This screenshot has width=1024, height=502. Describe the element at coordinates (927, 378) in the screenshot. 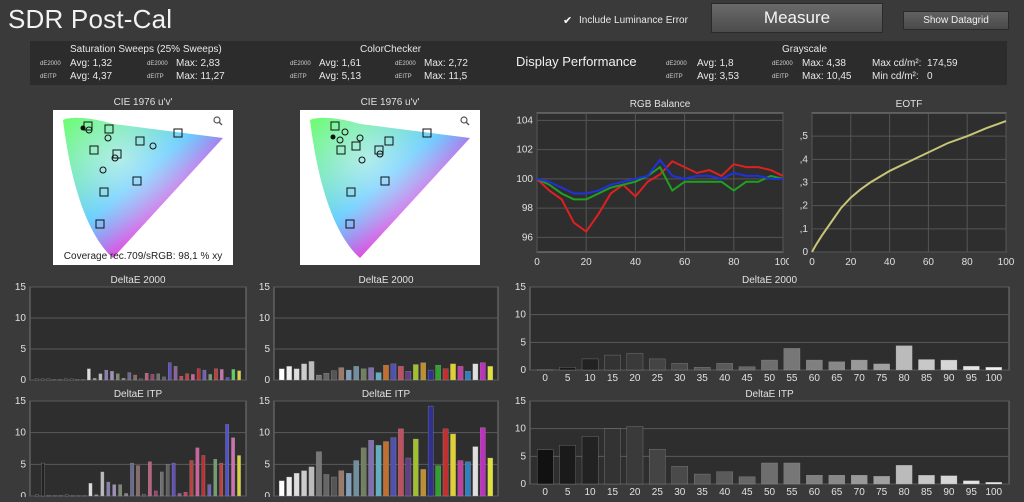

I see `x-tick-label: 85` at that location.